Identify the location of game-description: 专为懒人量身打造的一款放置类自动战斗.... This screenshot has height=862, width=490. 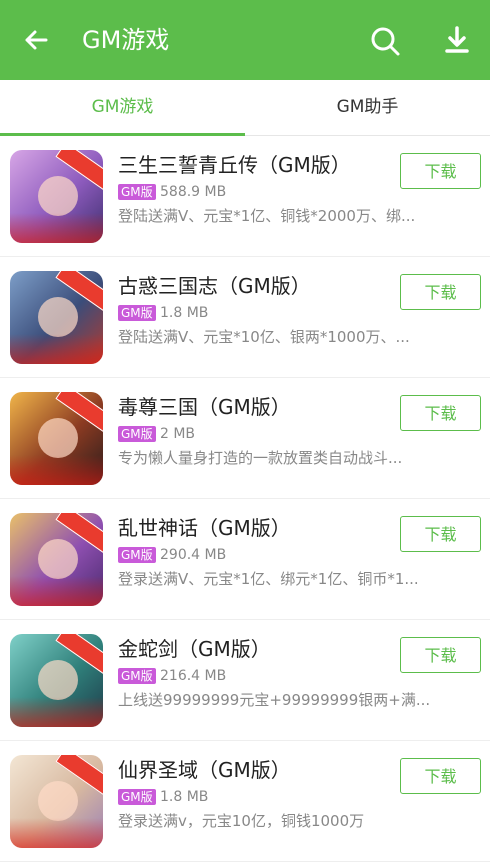
(260, 458).